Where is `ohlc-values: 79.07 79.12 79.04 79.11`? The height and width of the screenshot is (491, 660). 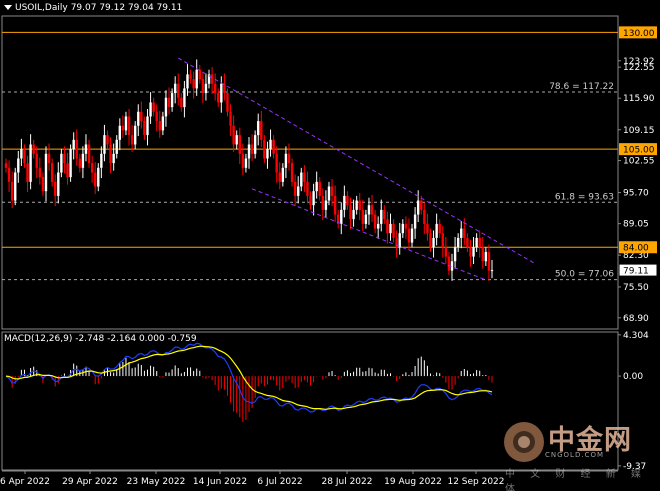
ohlc-values: 79.07 79.12 79.04 79.11 is located at coordinates (126, 8).